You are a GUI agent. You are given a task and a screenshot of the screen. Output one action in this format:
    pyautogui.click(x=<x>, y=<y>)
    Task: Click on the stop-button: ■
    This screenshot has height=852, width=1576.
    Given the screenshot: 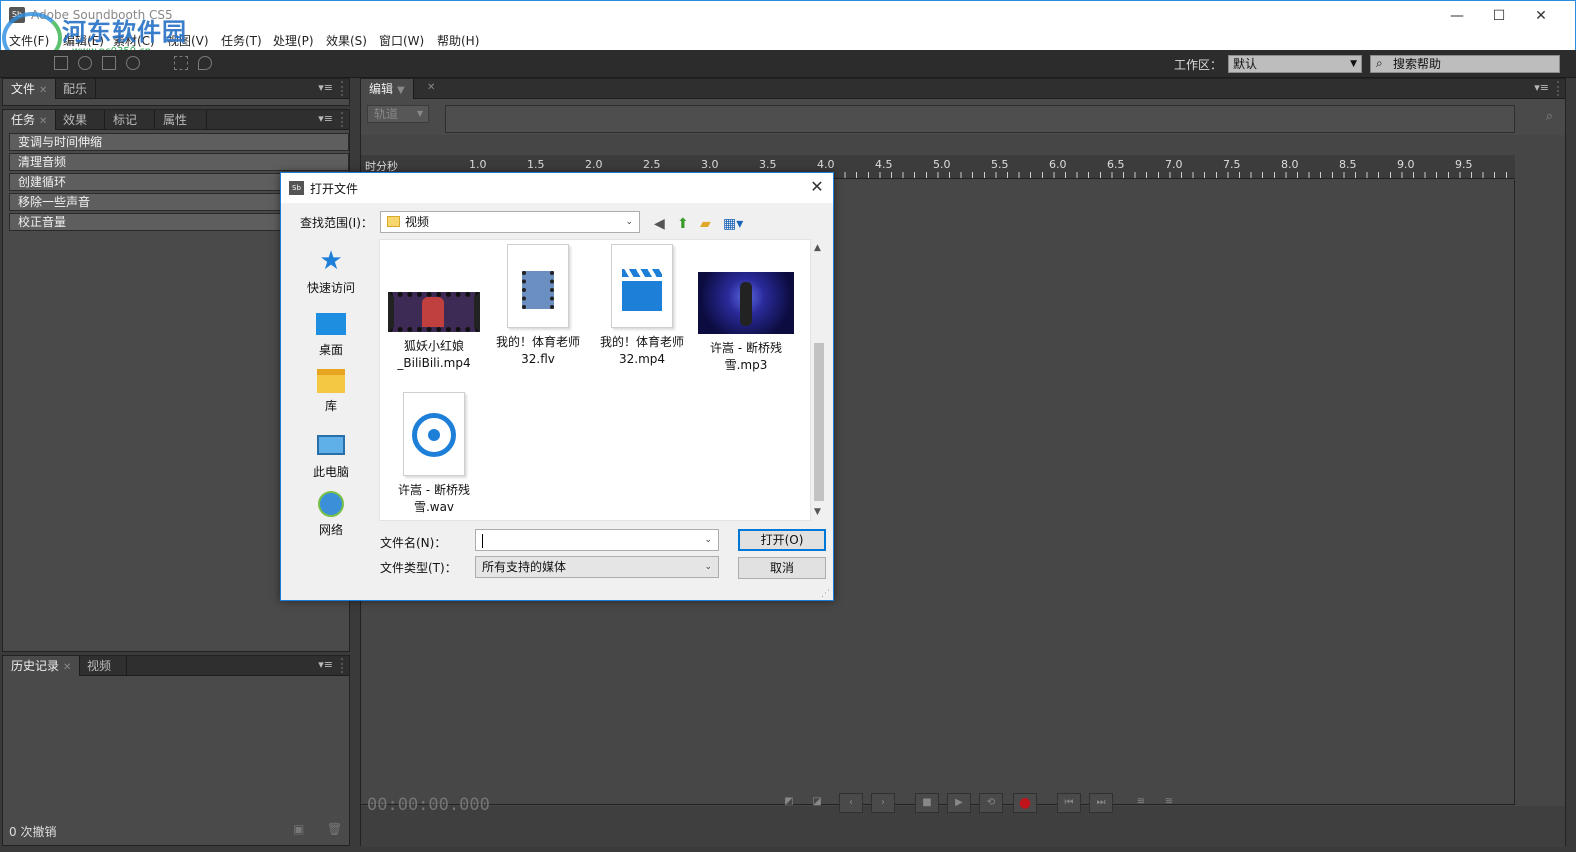 What is the action you would take?
    pyautogui.click(x=927, y=803)
    